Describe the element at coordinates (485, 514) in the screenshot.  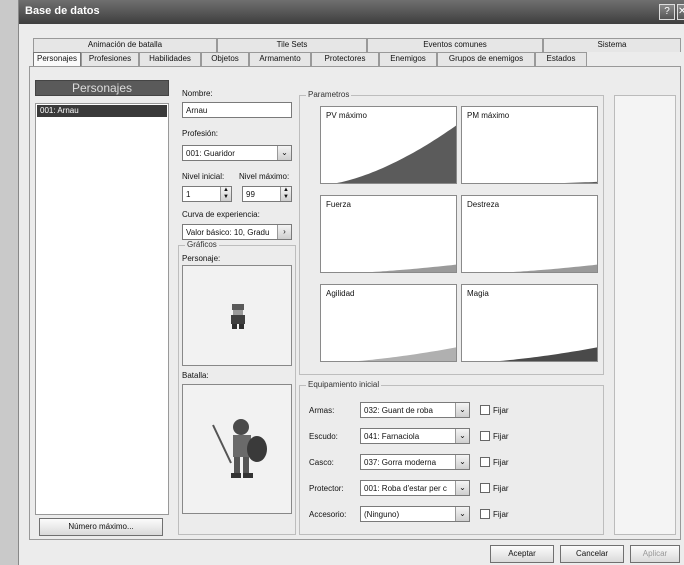
I see `accessory-fix-checkbox` at that location.